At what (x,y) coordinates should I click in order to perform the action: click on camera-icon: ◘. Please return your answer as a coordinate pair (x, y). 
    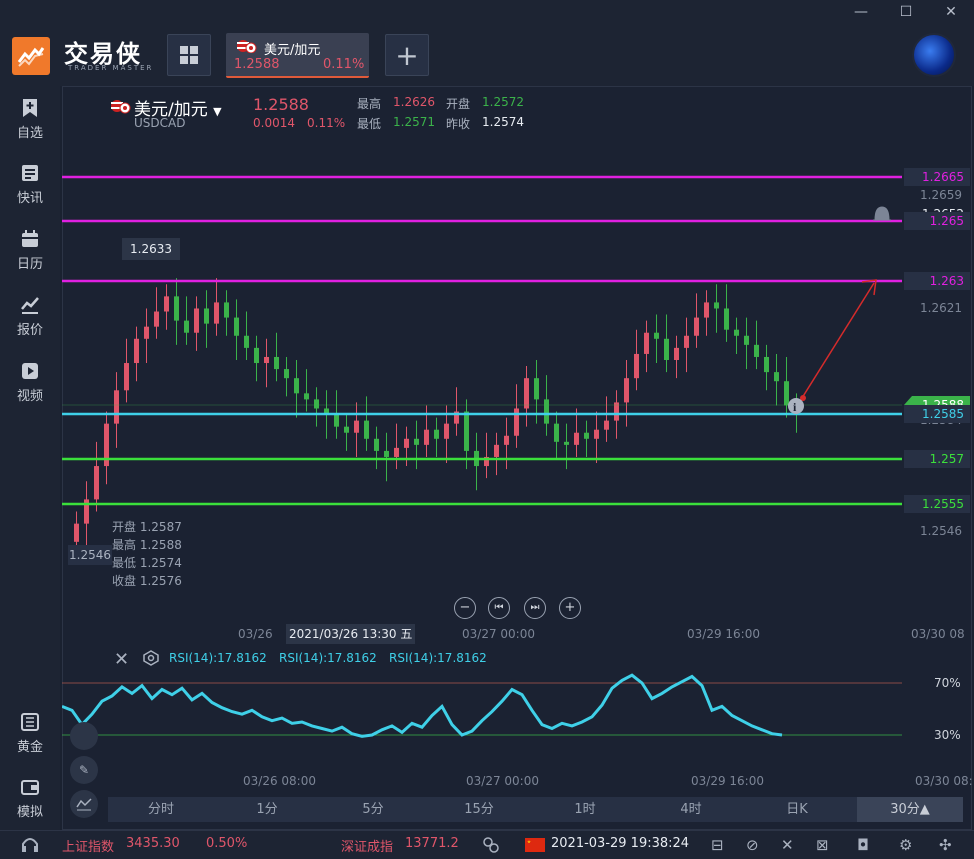
    Looking at the image, I should click on (863, 845).